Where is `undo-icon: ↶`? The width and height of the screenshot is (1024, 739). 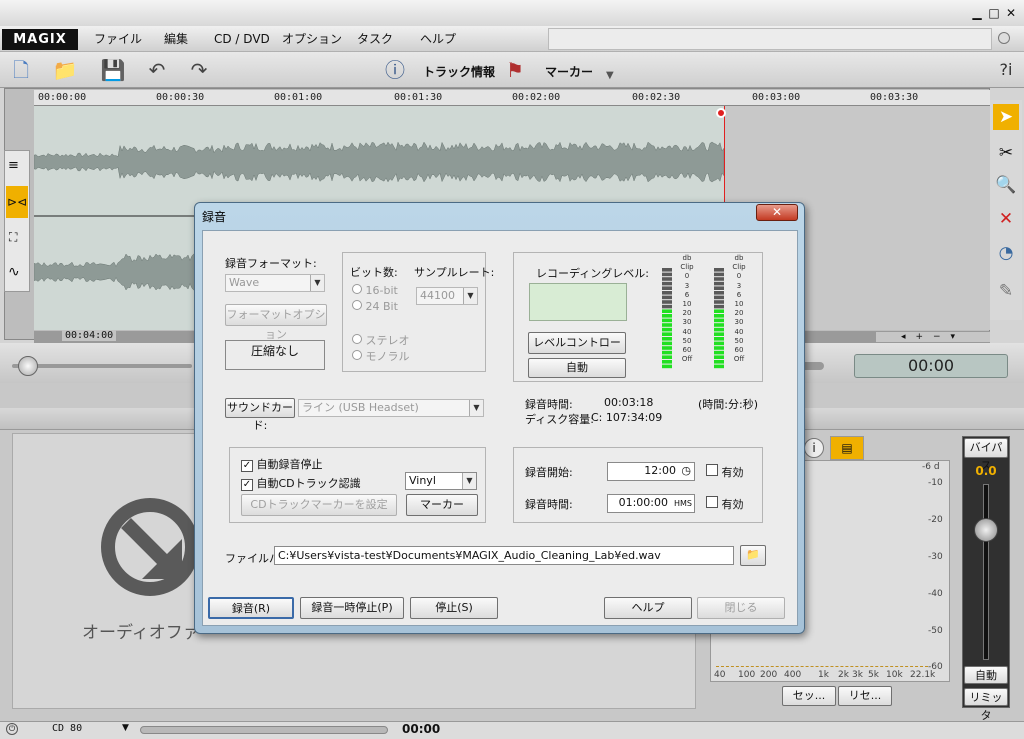
undo-icon: ↶ is located at coordinates (157, 70).